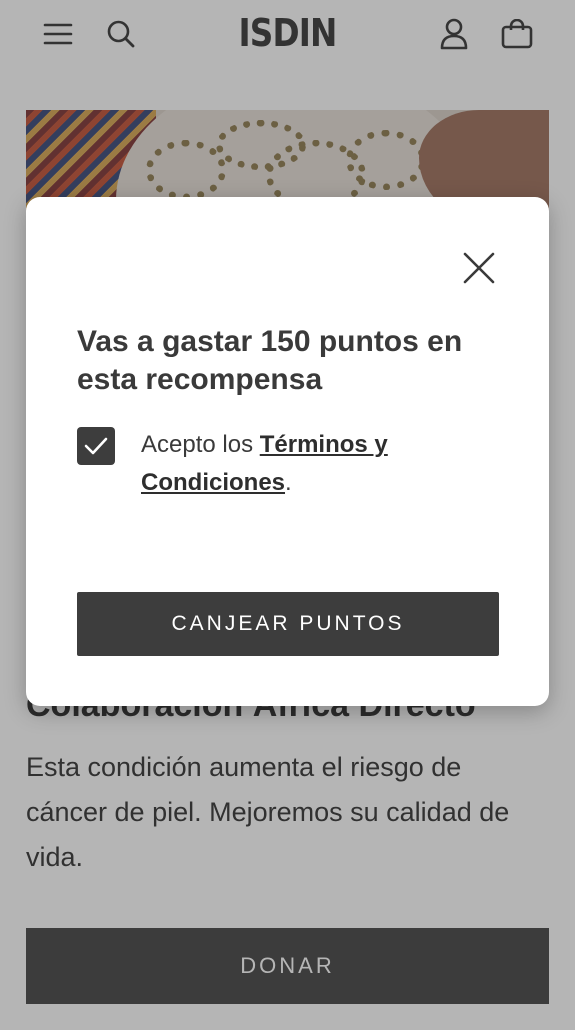 The height and width of the screenshot is (1030, 575). I want to click on redeem-points-button: CANJEAR PUNTOS, so click(288, 624).